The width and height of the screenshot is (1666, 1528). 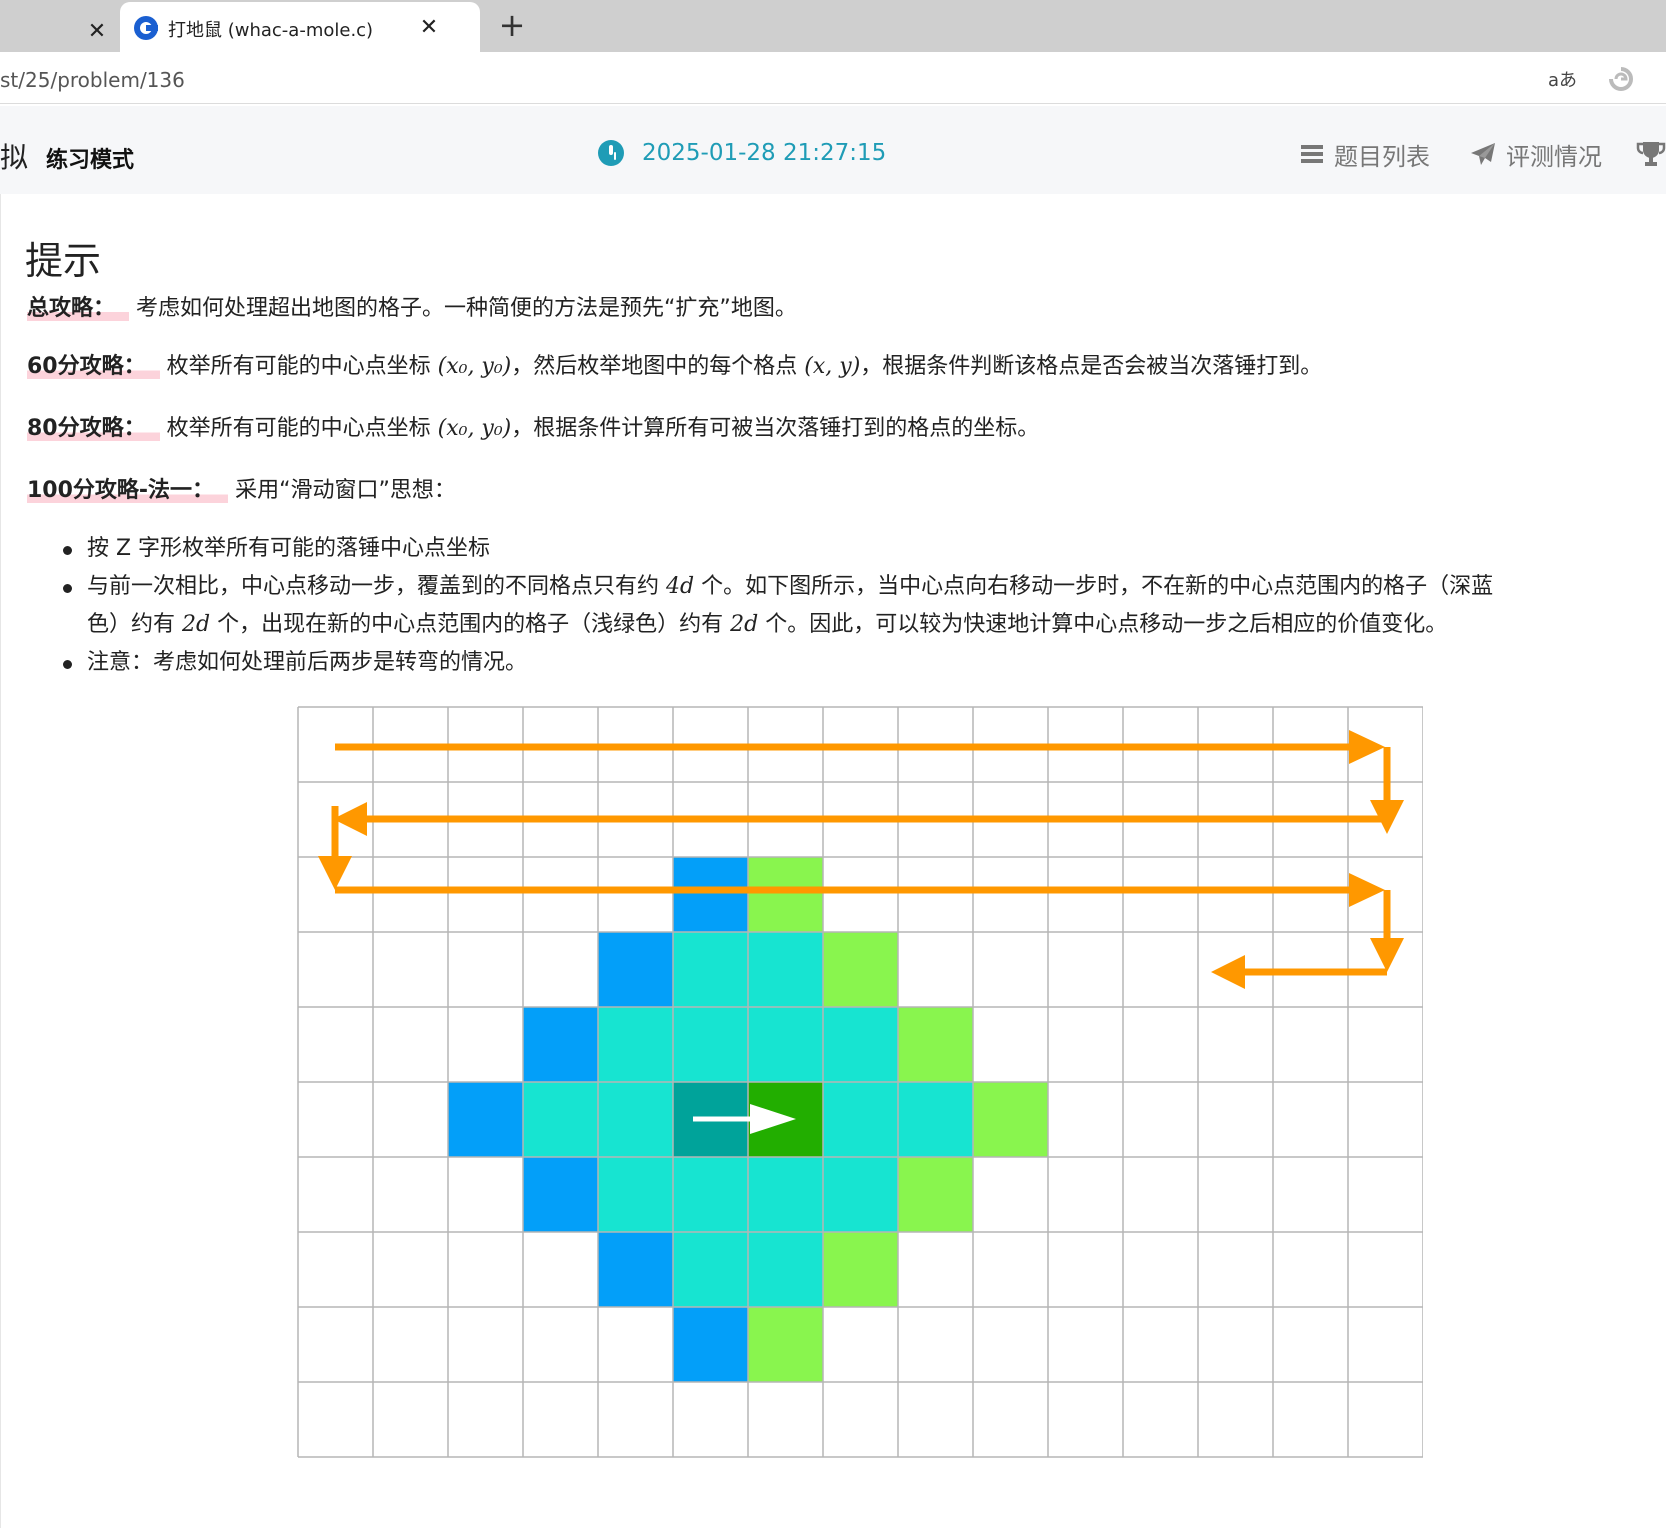 I want to click on paper-plane-icon, so click(x=1483, y=154).